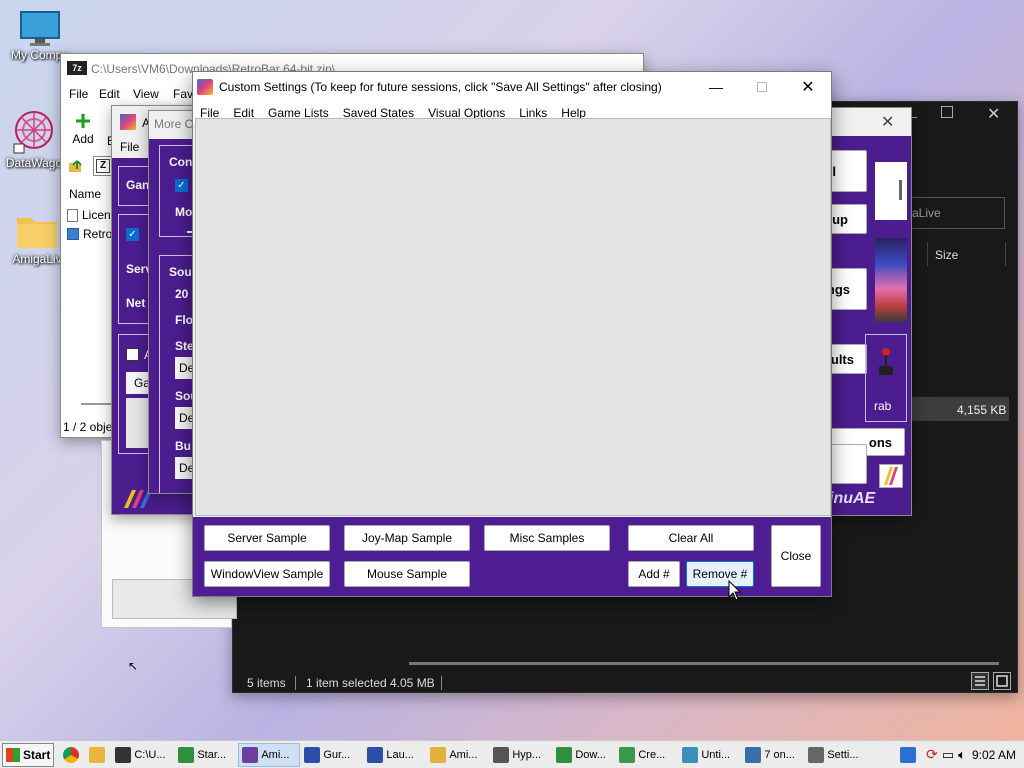 The image size is (1024, 768). What do you see at coordinates (96, 404) in the screenshot?
I see `scrollbar-track` at bounding box center [96, 404].